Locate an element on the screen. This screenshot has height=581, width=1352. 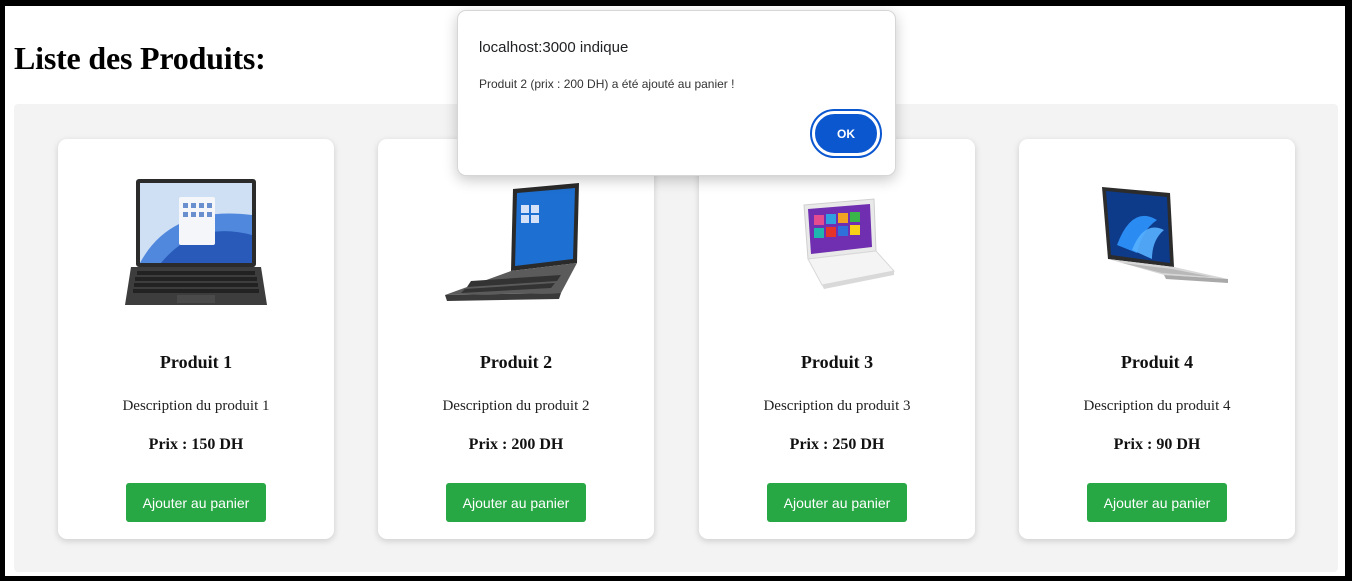
product-name: Produit 1 is located at coordinates (196, 362).